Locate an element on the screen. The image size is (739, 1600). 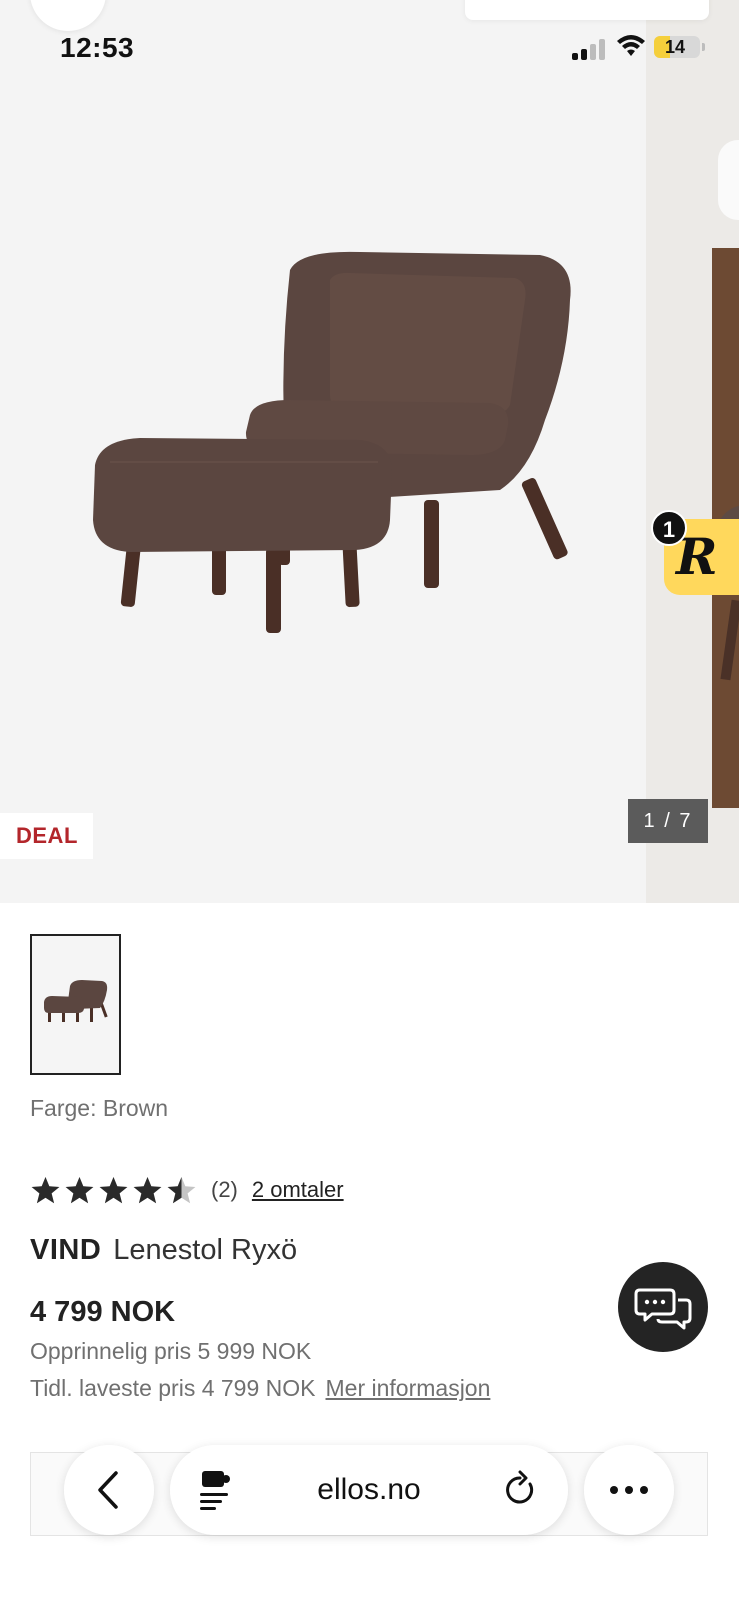
deal-badge: DEAL is located at coordinates (46, 836).